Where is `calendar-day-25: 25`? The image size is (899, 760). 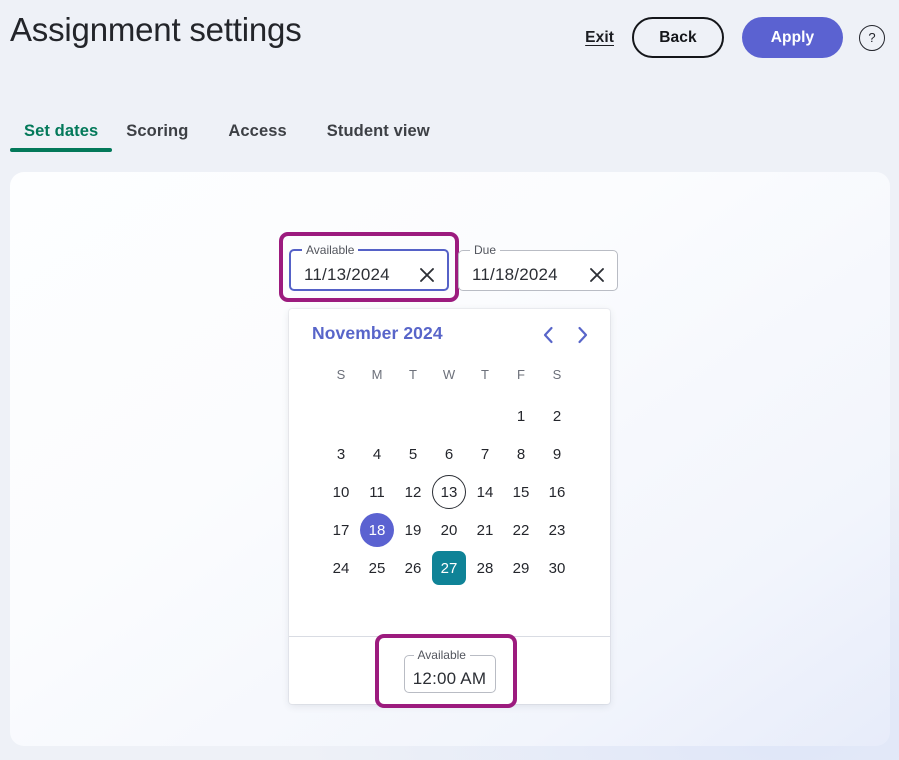 calendar-day-25: 25 is located at coordinates (377, 568).